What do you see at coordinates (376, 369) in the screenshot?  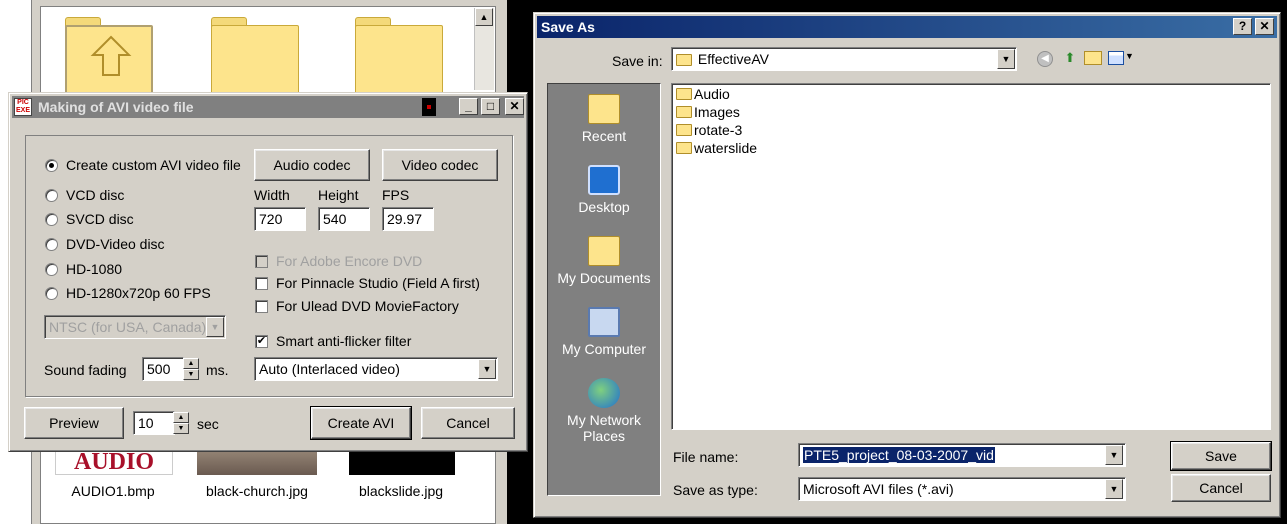 I see `interlace-select: Auto (Interlaced video)` at bounding box center [376, 369].